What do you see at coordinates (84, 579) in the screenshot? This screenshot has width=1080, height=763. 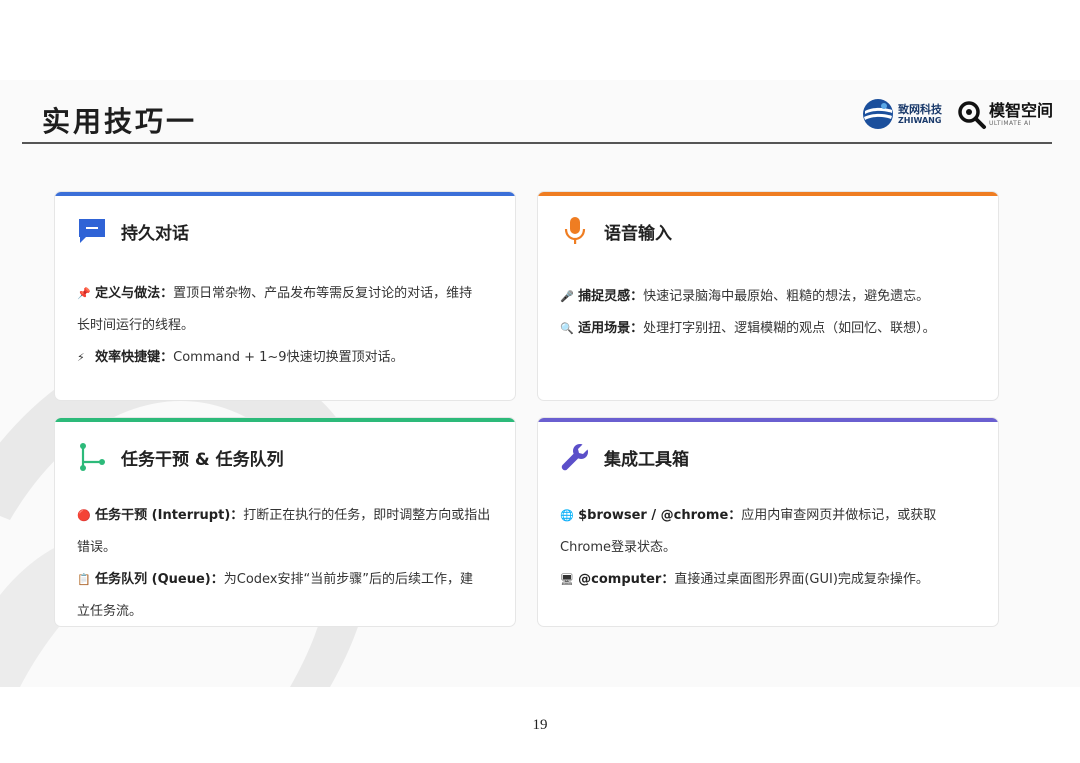 I see `clipboard-icon: 📋` at bounding box center [84, 579].